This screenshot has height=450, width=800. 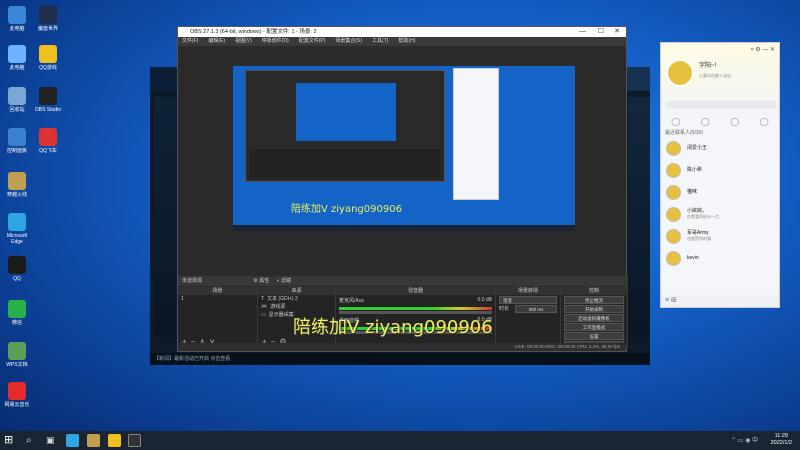 What do you see at coordinates (17, 355) in the screenshot?
I see `desktop-icon: WPS文档` at bounding box center [17, 355].